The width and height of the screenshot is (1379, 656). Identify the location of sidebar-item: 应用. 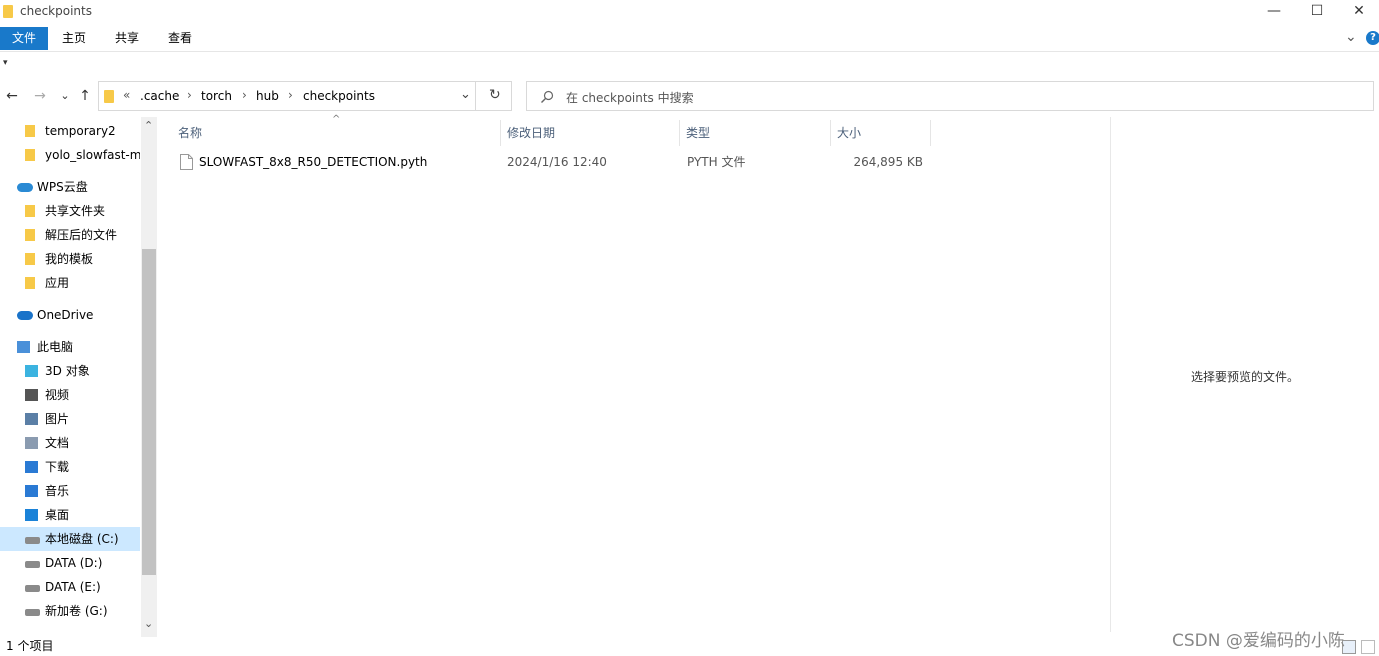
(70, 283).